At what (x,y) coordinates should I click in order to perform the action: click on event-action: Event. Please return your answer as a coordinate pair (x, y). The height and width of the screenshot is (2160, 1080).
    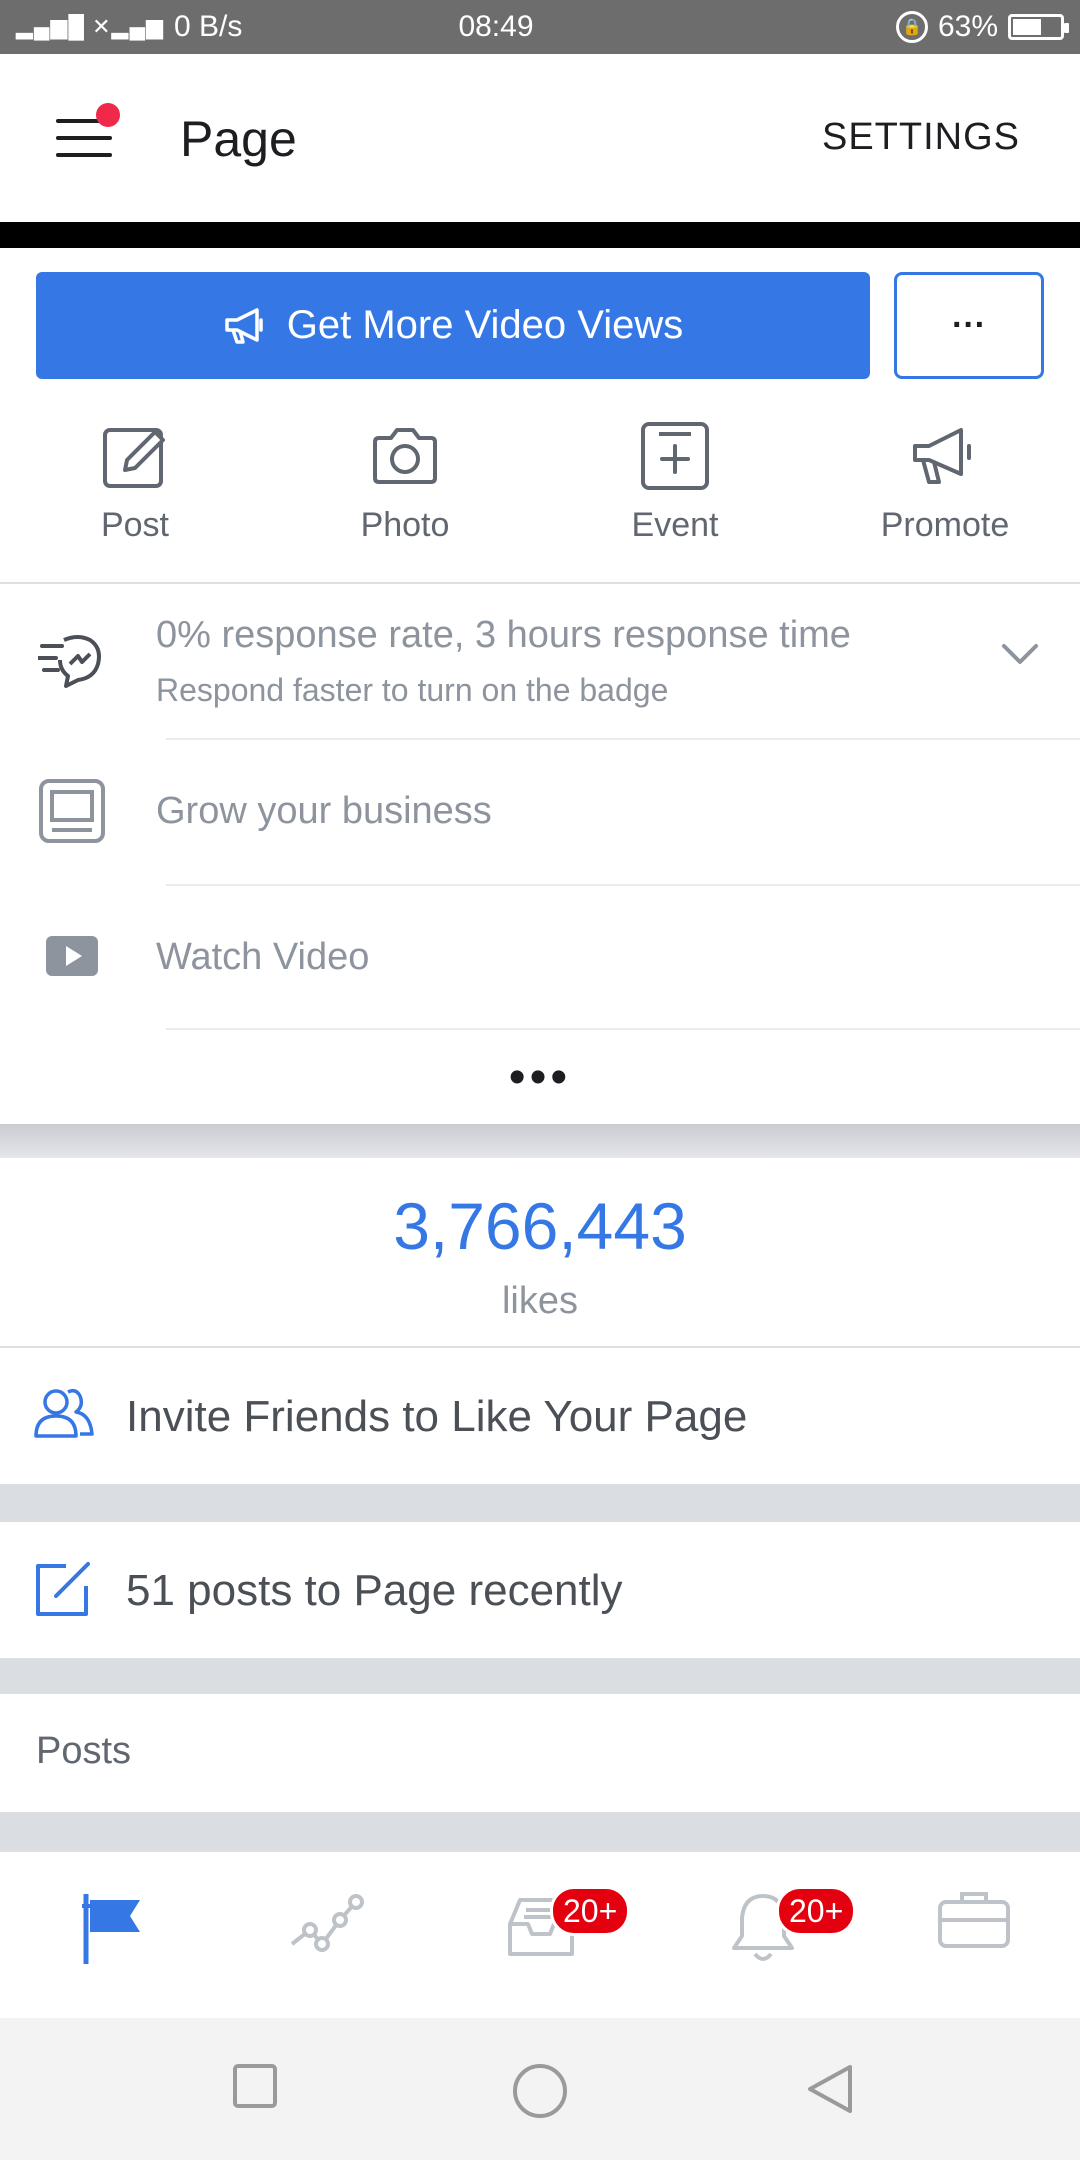
    Looking at the image, I should click on (675, 501).